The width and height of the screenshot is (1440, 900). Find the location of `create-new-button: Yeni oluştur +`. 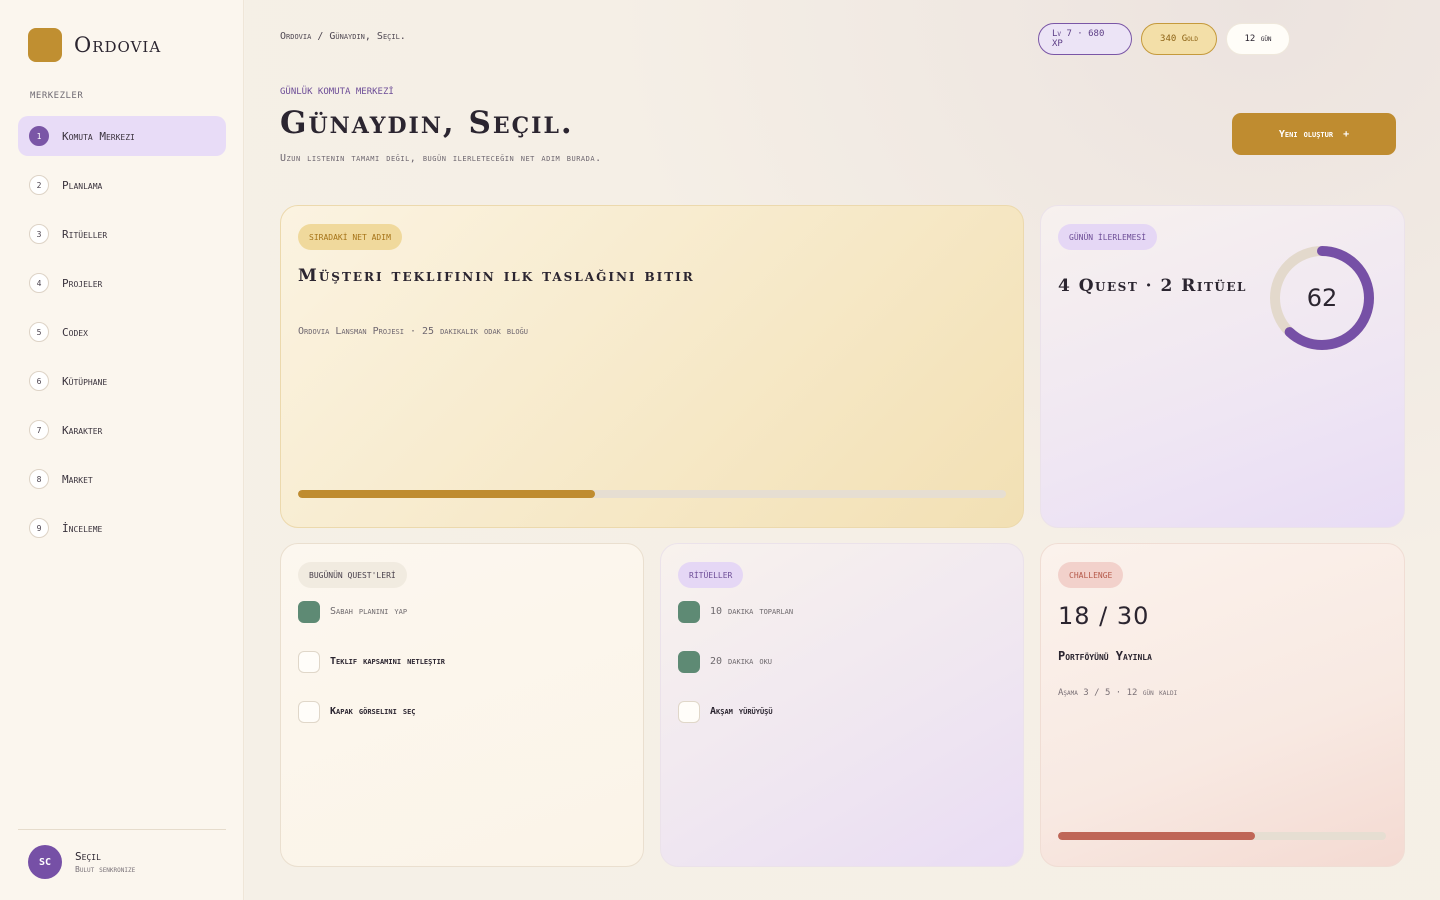

create-new-button: Yeni oluştur + is located at coordinates (1314, 134).